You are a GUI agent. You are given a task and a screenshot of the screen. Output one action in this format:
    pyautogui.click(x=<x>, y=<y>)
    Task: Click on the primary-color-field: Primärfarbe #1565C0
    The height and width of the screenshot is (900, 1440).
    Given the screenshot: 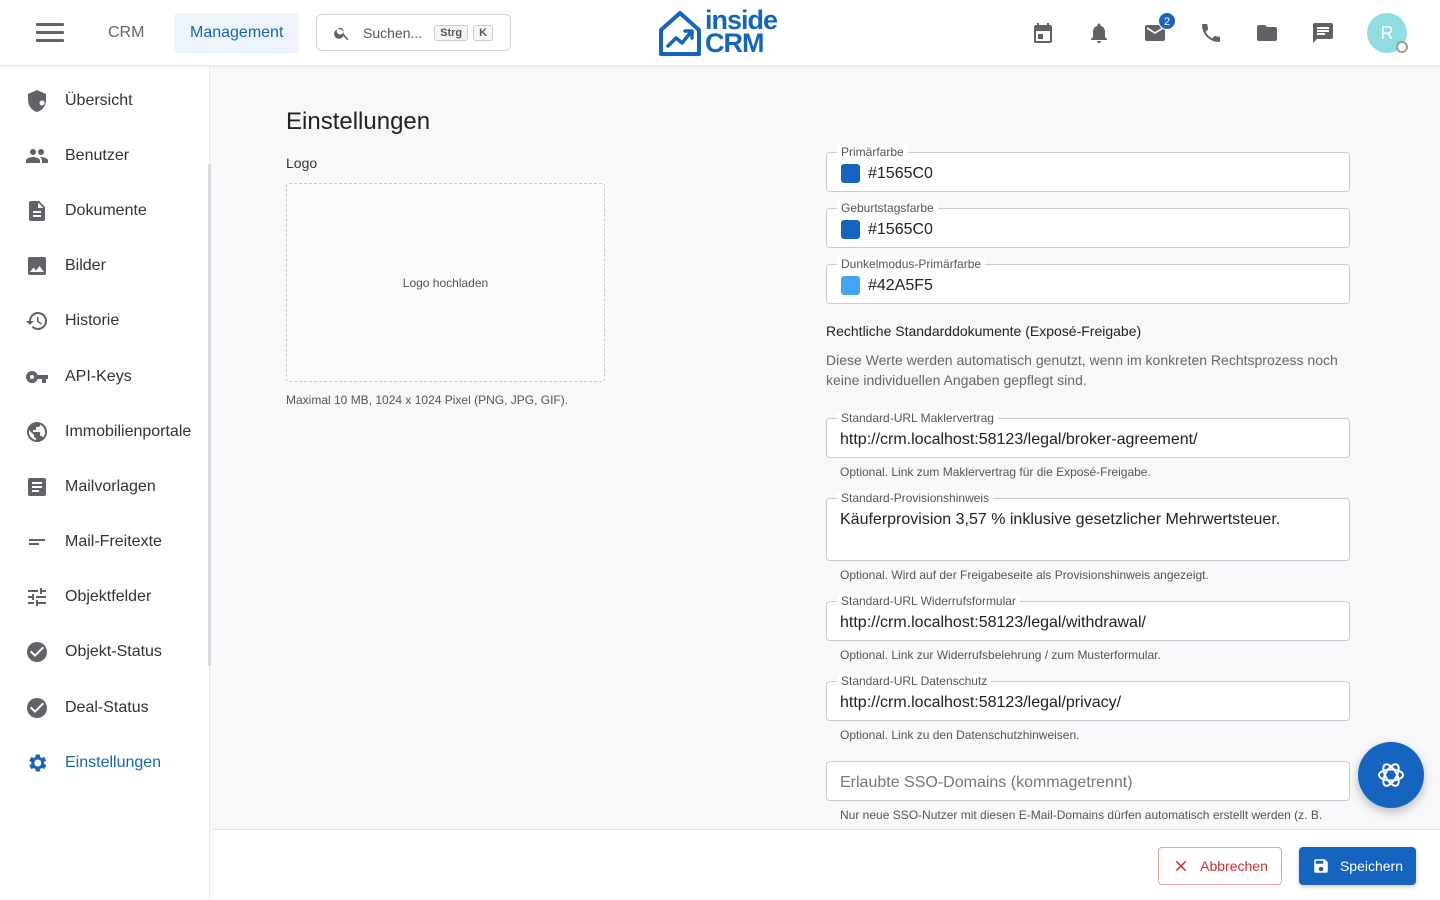 What is the action you would take?
    pyautogui.click(x=1088, y=168)
    